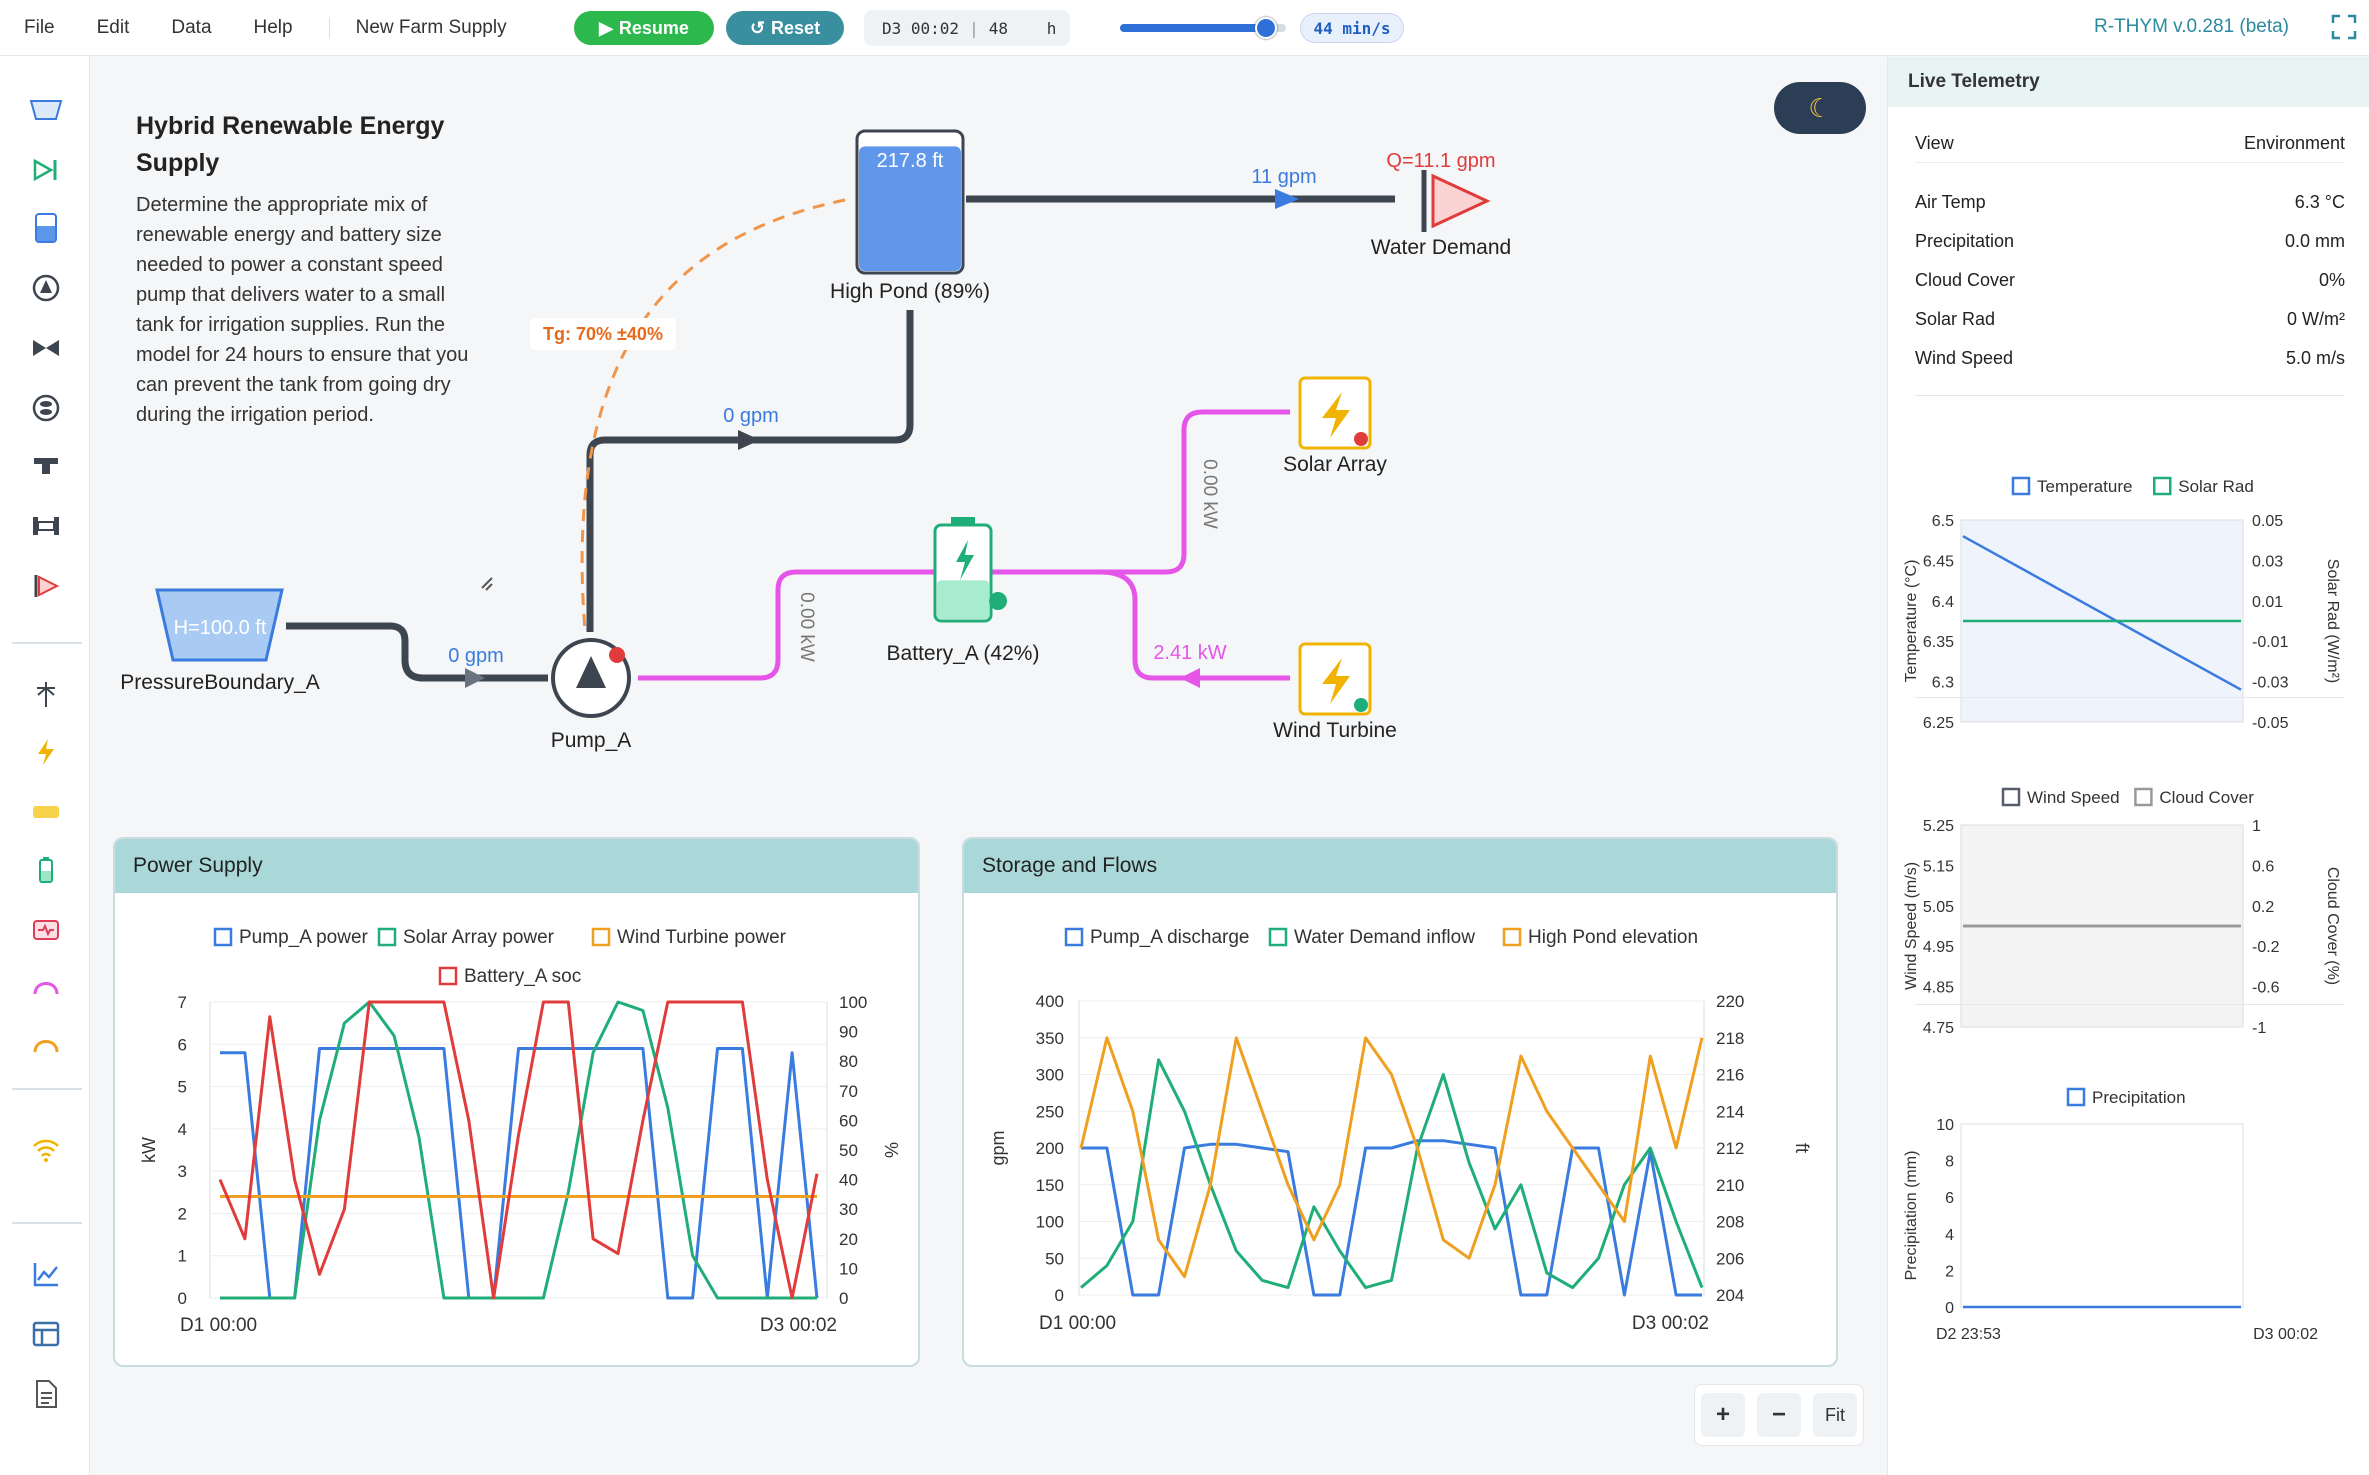 This screenshot has height=1475, width=2369. Describe the element at coordinates (113, 28) in the screenshot. I see `menu-edit: Edit` at that location.